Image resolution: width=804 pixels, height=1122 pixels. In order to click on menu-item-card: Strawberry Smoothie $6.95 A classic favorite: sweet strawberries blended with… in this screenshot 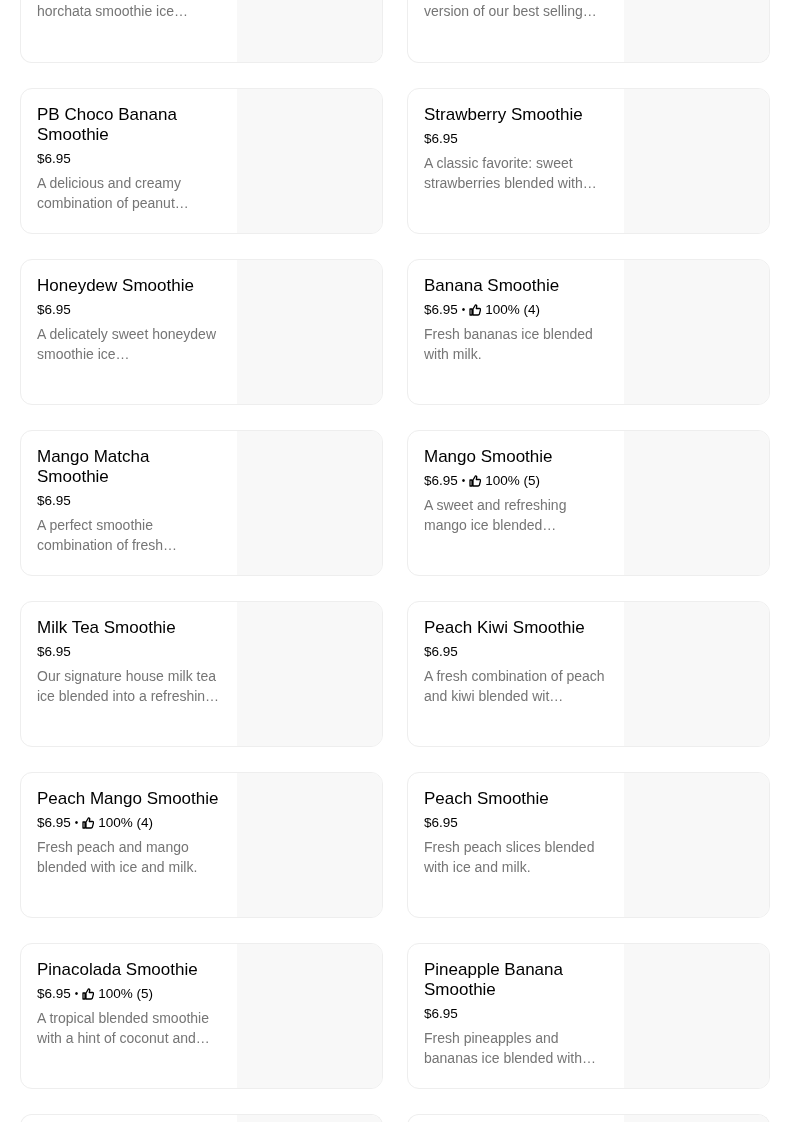, I will do `click(588, 161)`.